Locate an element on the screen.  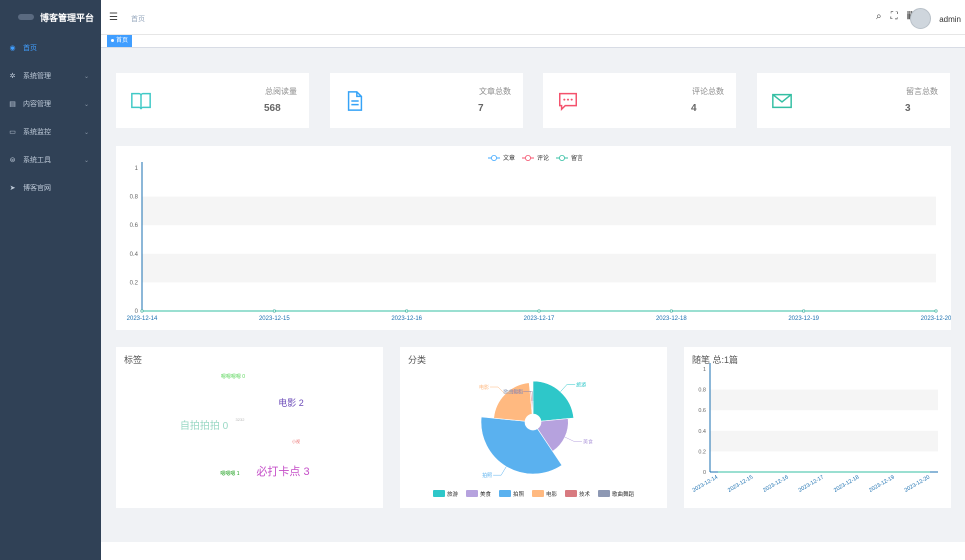
legend-label: 留言 is located at coordinates (577, 158).